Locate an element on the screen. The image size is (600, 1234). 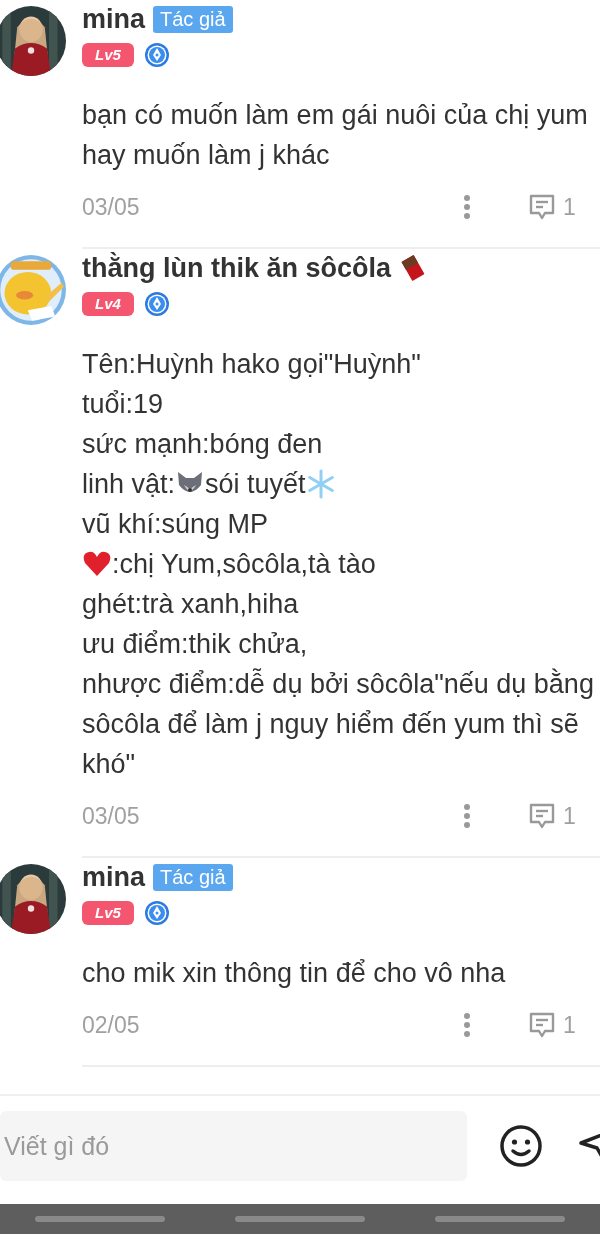
comment-text: tuổi:19 is located at coordinates (123, 404).